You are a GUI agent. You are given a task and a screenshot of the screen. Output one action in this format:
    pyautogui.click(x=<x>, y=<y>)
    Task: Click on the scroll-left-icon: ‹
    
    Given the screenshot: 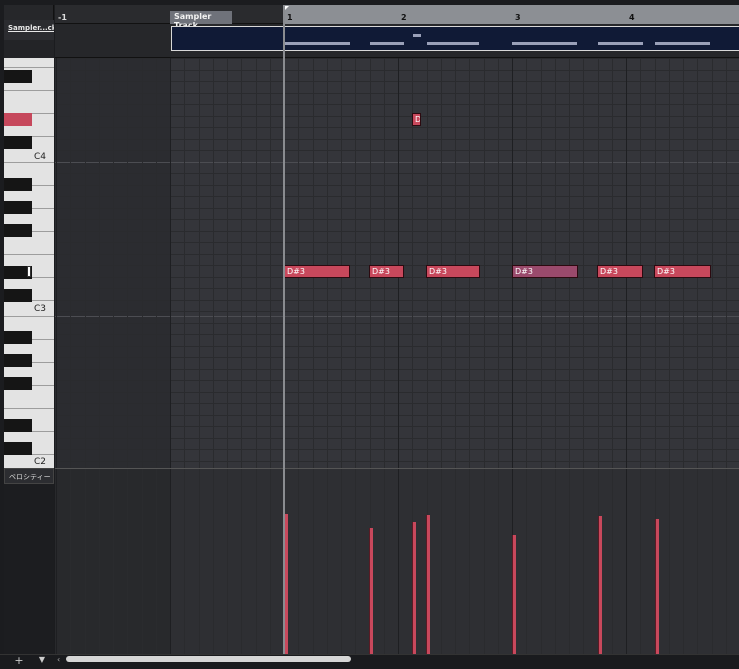 What is the action you would take?
    pyautogui.click(x=61, y=661)
    